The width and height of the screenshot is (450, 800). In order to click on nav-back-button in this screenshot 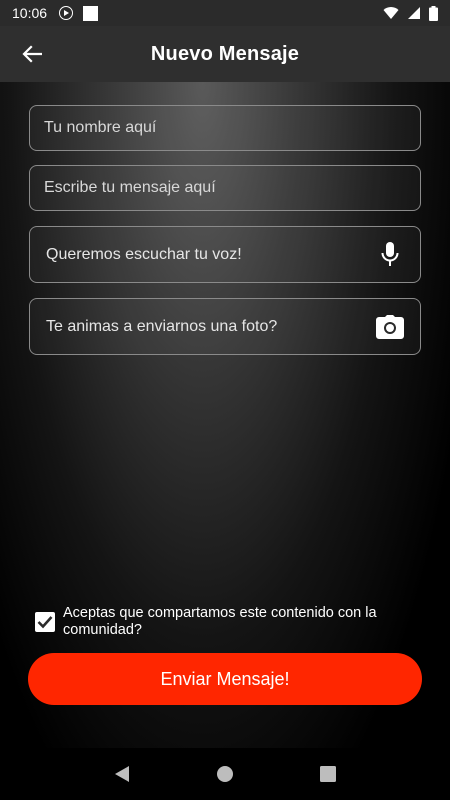, I will do `click(122, 774)`.